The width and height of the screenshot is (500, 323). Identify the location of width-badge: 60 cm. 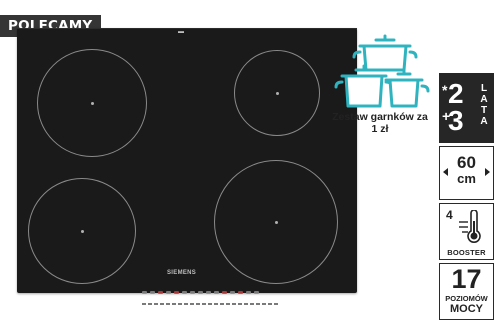
(466, 173).